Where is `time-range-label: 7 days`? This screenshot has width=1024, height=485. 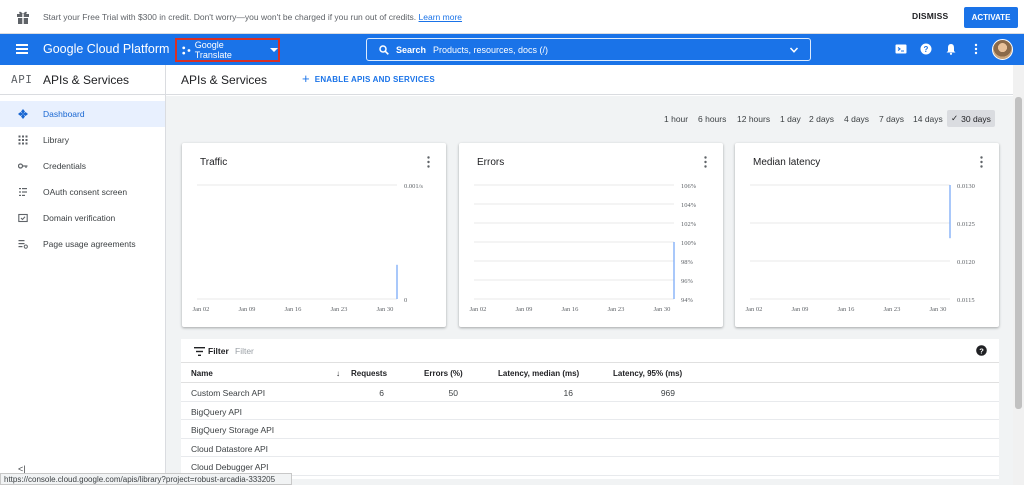 time-range-label: 7 days is located at coordinates (892, 118).